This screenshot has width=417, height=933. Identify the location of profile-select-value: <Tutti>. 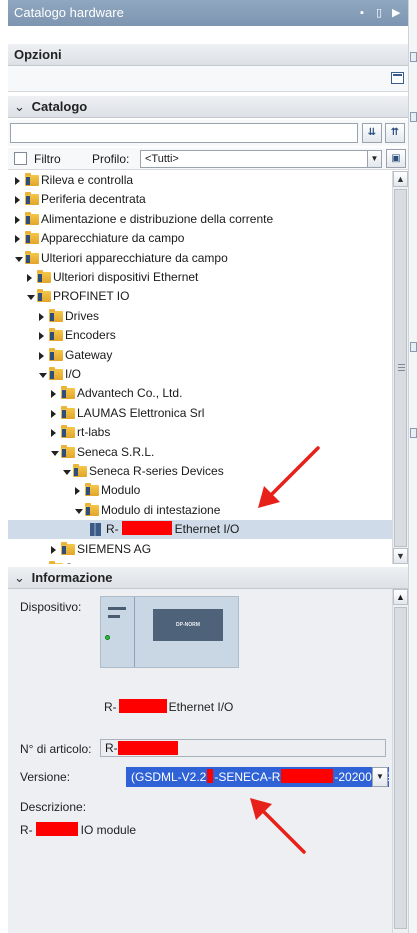
(162, 159).